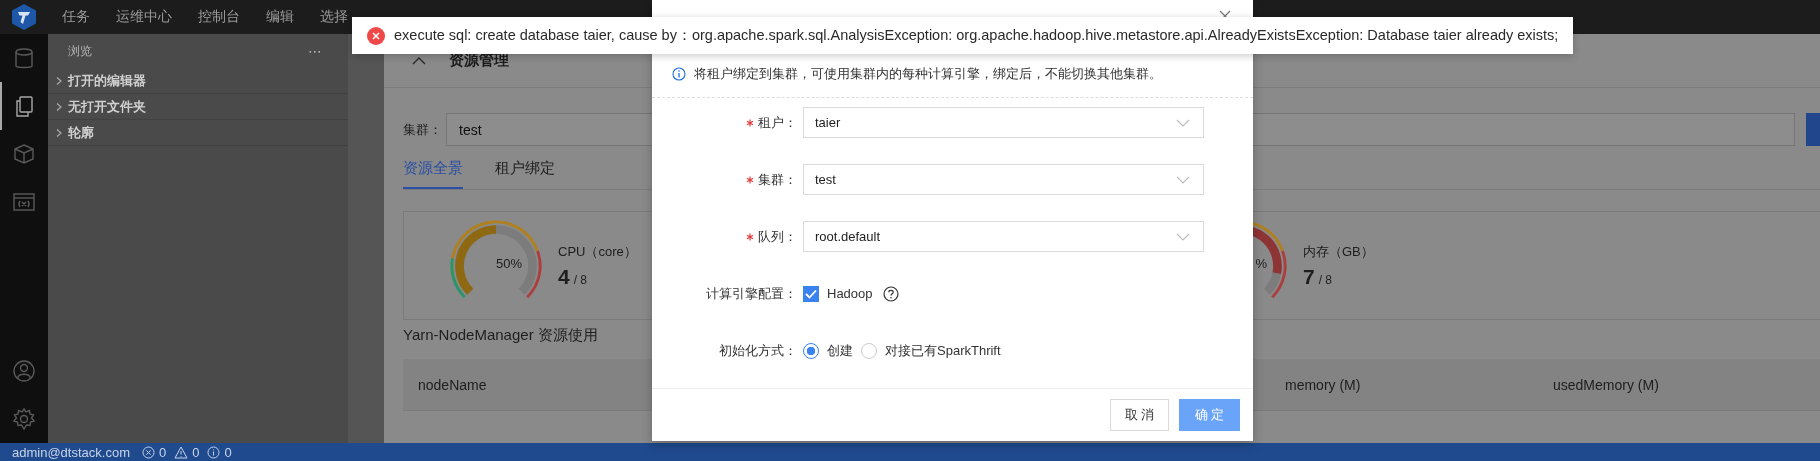 This screenshot has width=1820, height=461. What do you see at coordinates (162, 452) in the screenshot?
I see `error-count: 0` at bounding box center [162, 452].